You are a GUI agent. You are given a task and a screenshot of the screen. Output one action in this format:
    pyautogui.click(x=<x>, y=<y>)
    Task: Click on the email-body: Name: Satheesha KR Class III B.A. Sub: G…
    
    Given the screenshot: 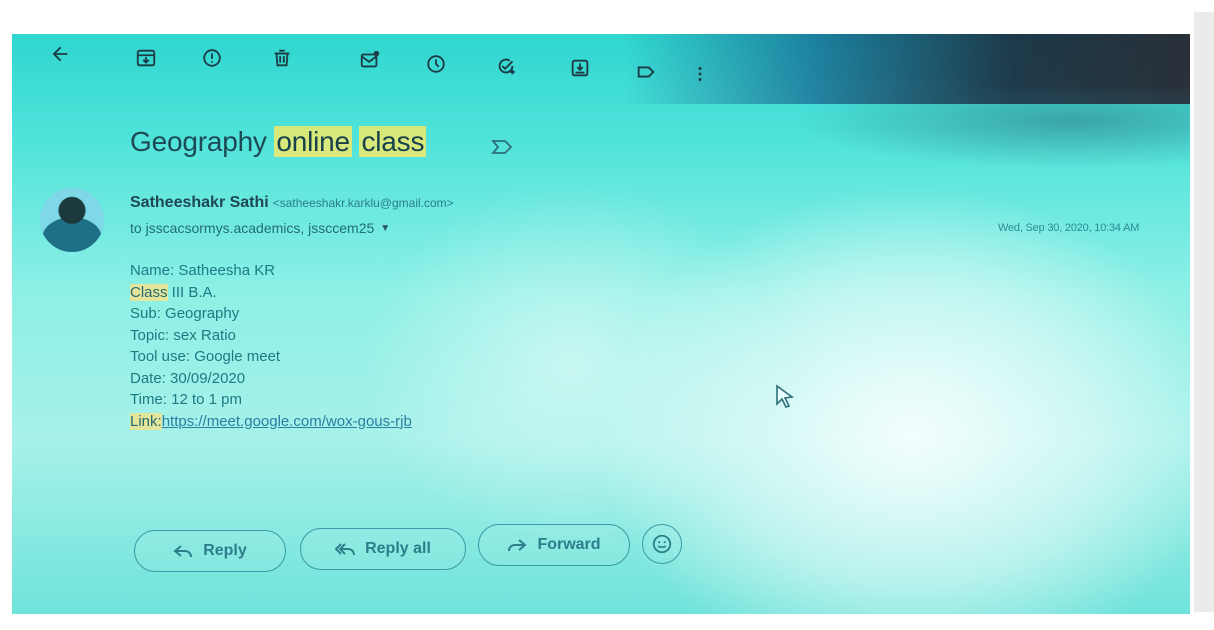 What is the action you would take?
    pyautogui.click(x=271, y=346)
    